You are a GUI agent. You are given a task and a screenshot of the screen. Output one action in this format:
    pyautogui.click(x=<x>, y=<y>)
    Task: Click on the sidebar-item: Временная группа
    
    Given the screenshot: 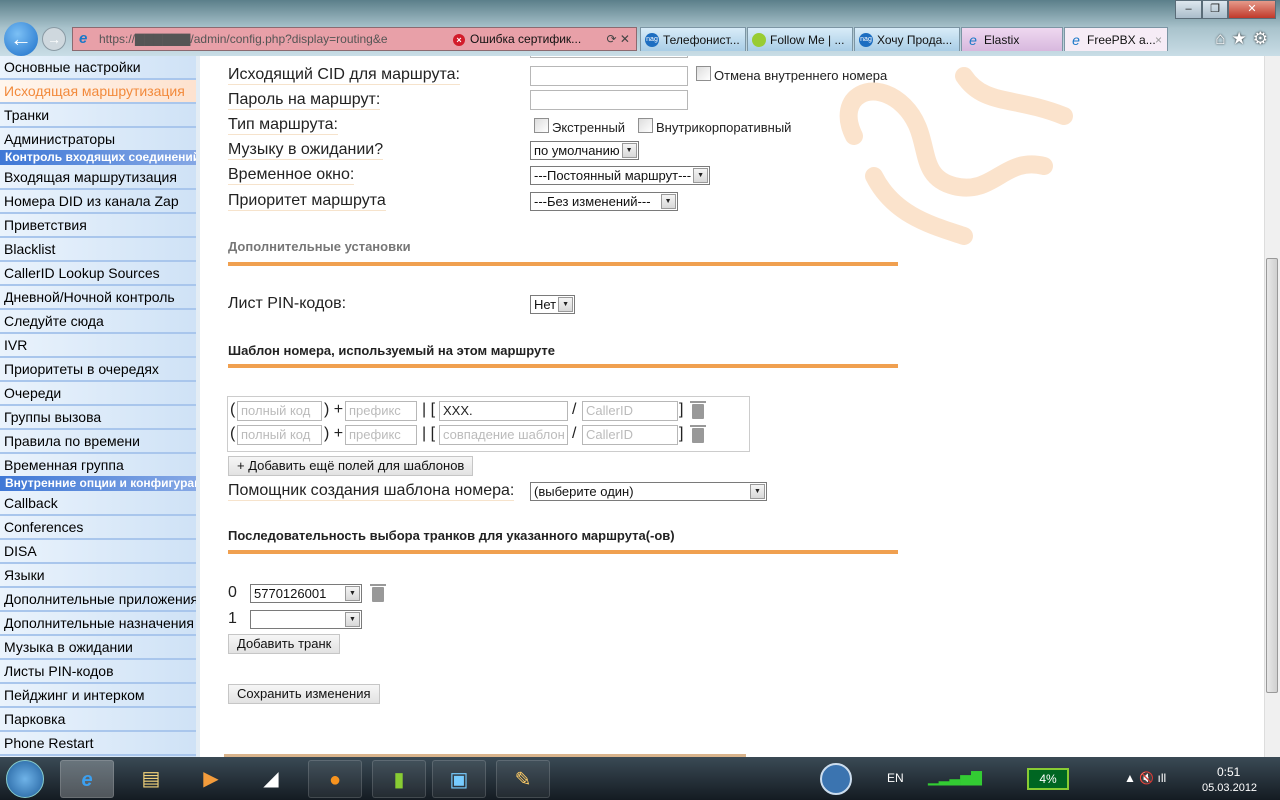 What is the action you would take?
    pyautogui.click(x=98, y=466)
    